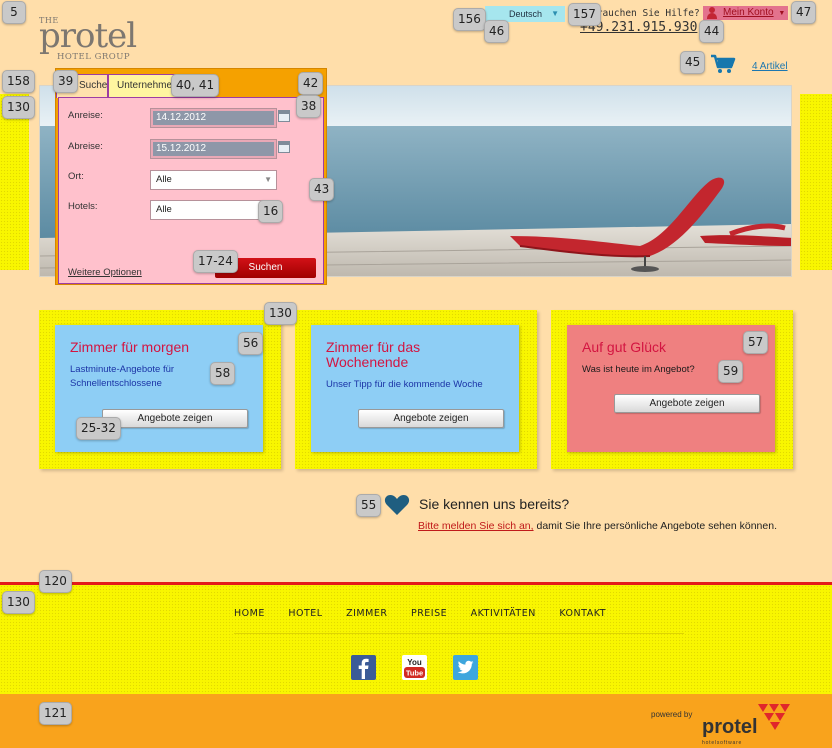  Describe the element at coordinates (309, 106) in the screenshot. I see `overlay-badge: 38` at that location.